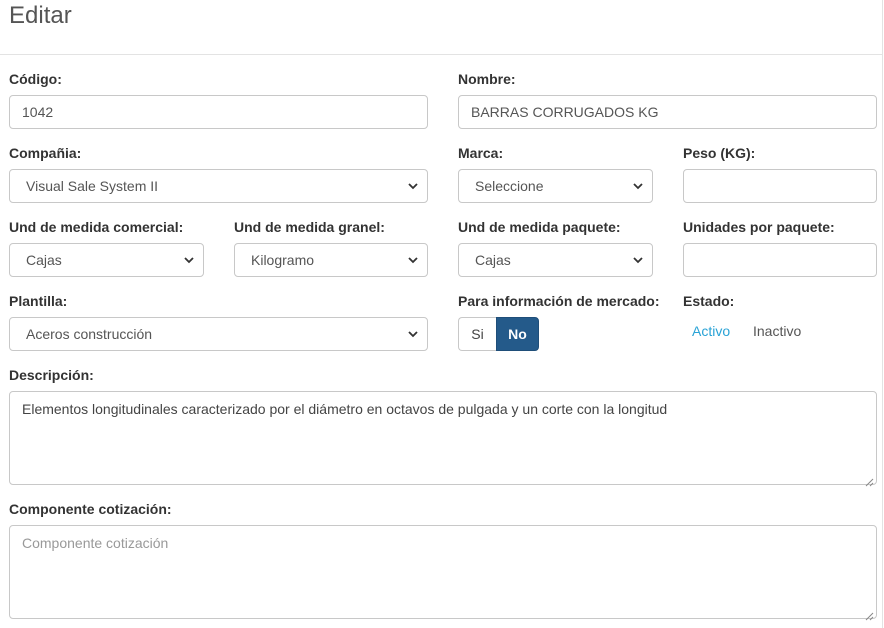 The width and height of the screenshot is (884, 628). I want to click on mercado-si-button: Si, so click(477, 334).